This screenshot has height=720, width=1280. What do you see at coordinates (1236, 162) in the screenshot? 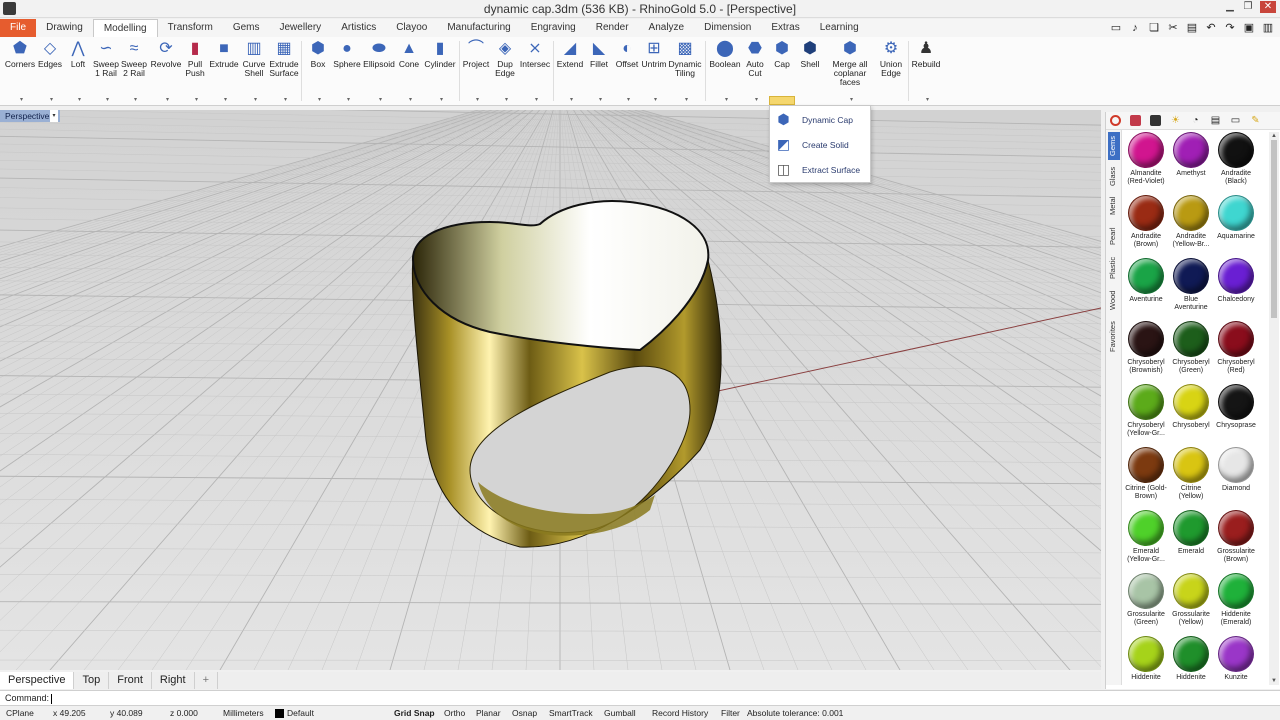
I see `gem-swatch: Andradite (Black)` at bounding box center [1236, 162].